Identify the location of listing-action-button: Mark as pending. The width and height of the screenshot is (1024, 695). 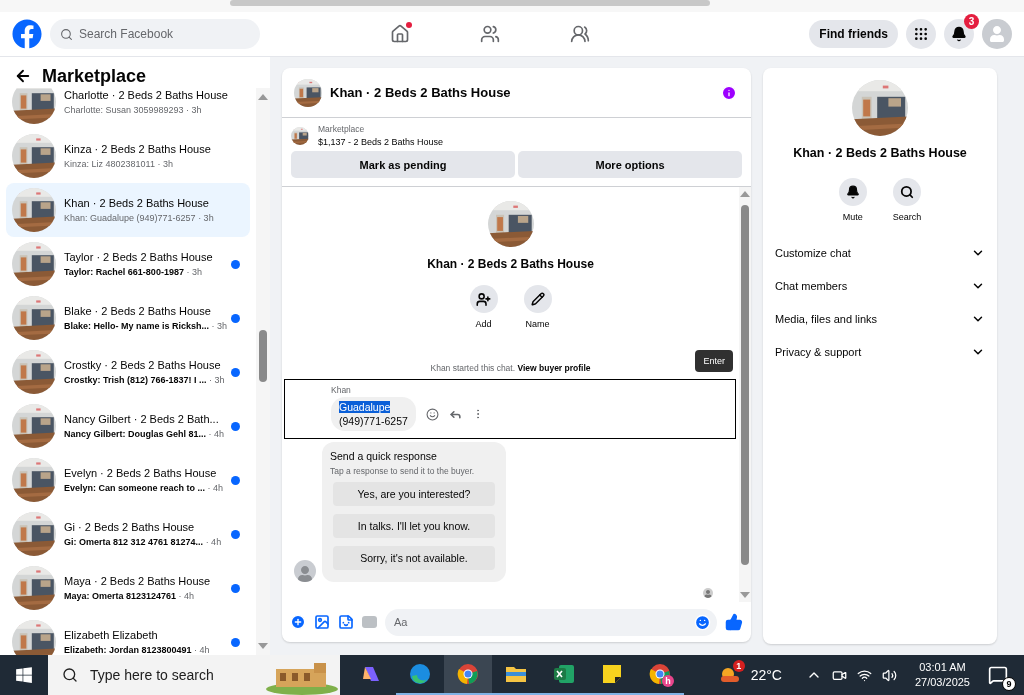
(403, 164).